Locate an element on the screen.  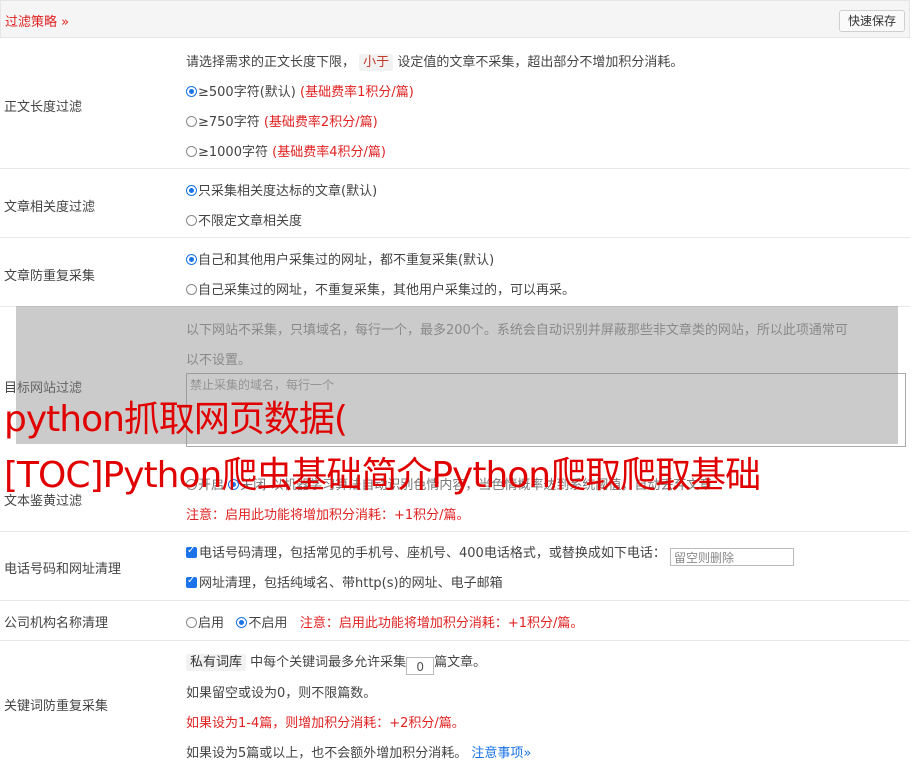
keyword-line-4: 如果设为5篇或以上，也不会额外增加积分消耗。 注意事项» is located at coordinates (358, 751).